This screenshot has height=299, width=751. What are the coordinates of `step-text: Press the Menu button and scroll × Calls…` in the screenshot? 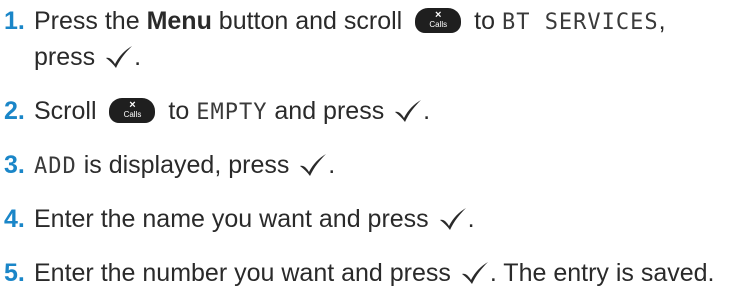 It's located at (350, 22).